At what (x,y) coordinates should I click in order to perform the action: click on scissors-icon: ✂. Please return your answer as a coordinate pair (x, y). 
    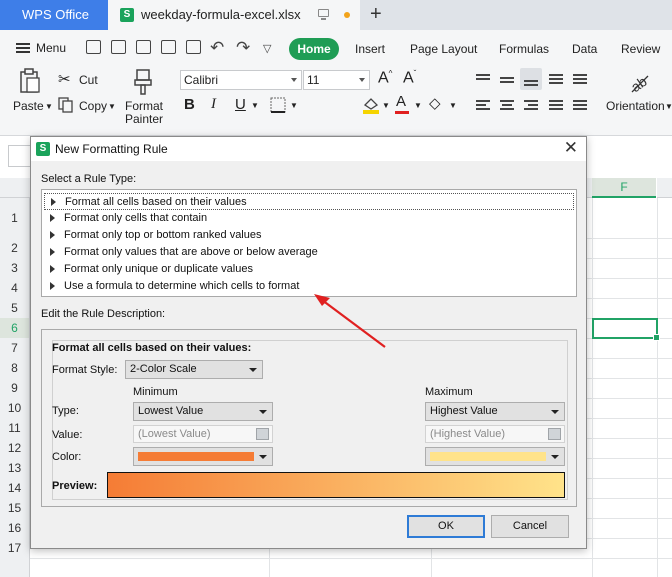
    Looking at the image, I should click on (64, 79).